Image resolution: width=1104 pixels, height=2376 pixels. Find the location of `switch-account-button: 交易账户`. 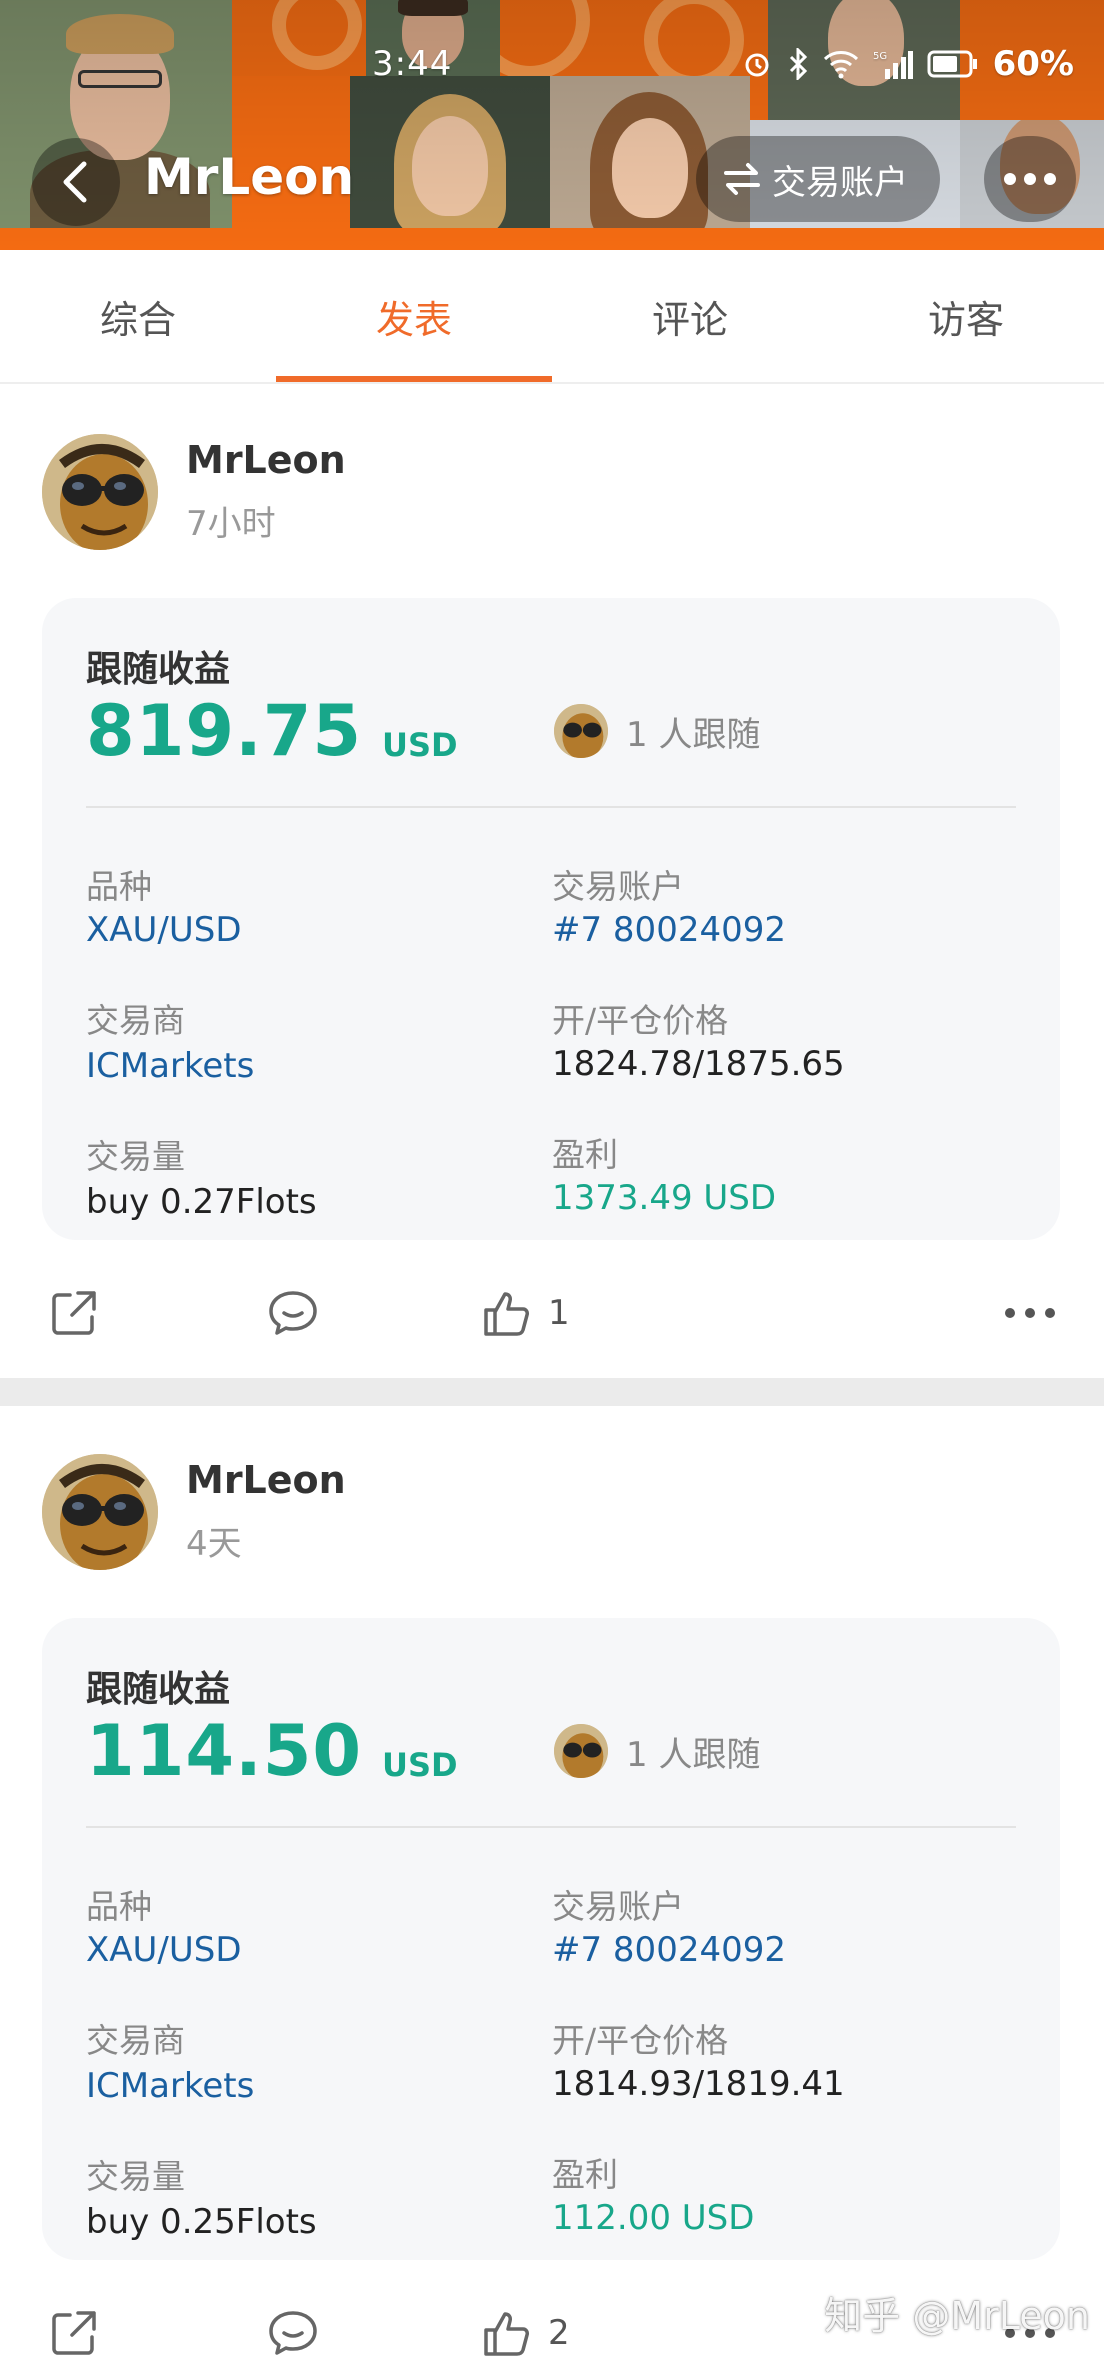

switch-account-button: 交易账户 is located at coordinates (818, 179).